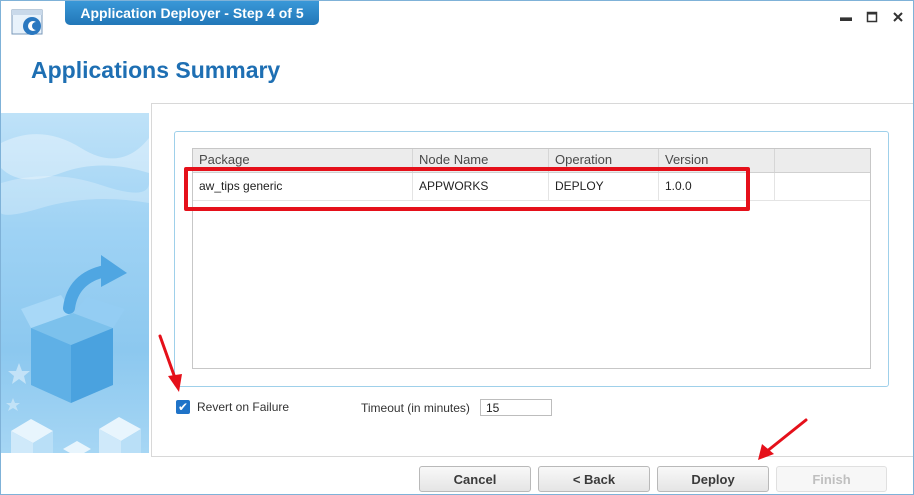  I want to click on wizard-side-illustration, so click(75, 283).